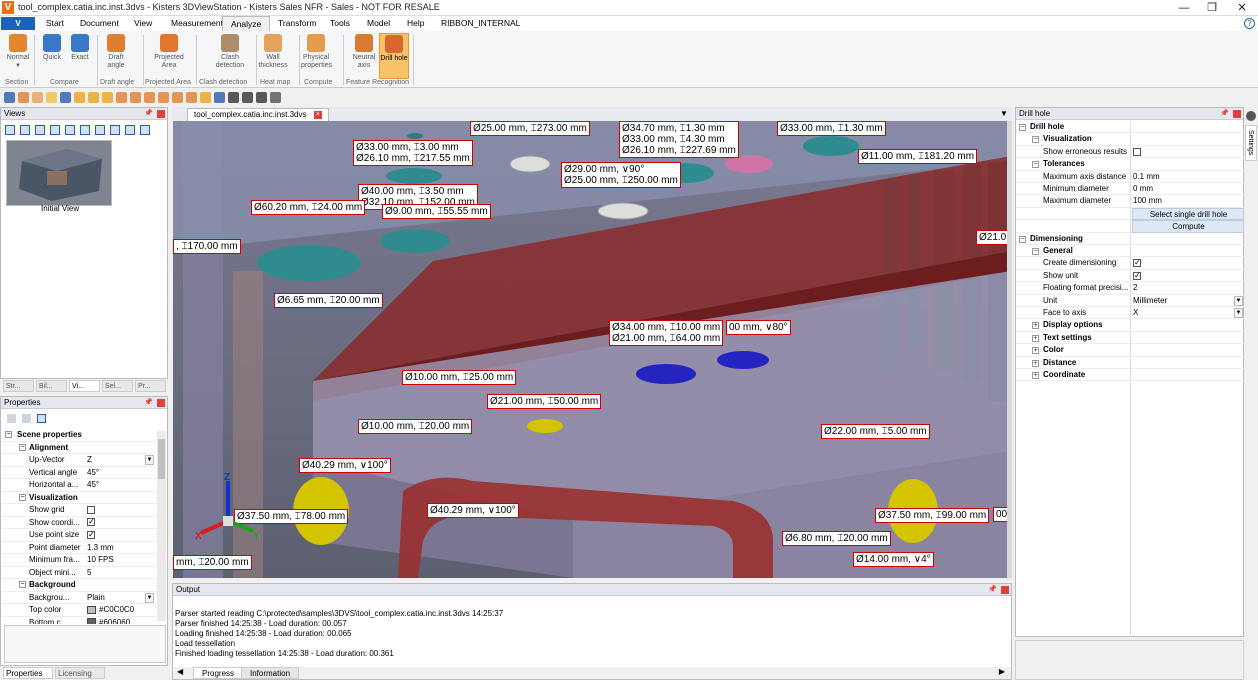  Describe the element at coordinates (59, 173) in the screenshot. I see `view-thumbnail` at that location.